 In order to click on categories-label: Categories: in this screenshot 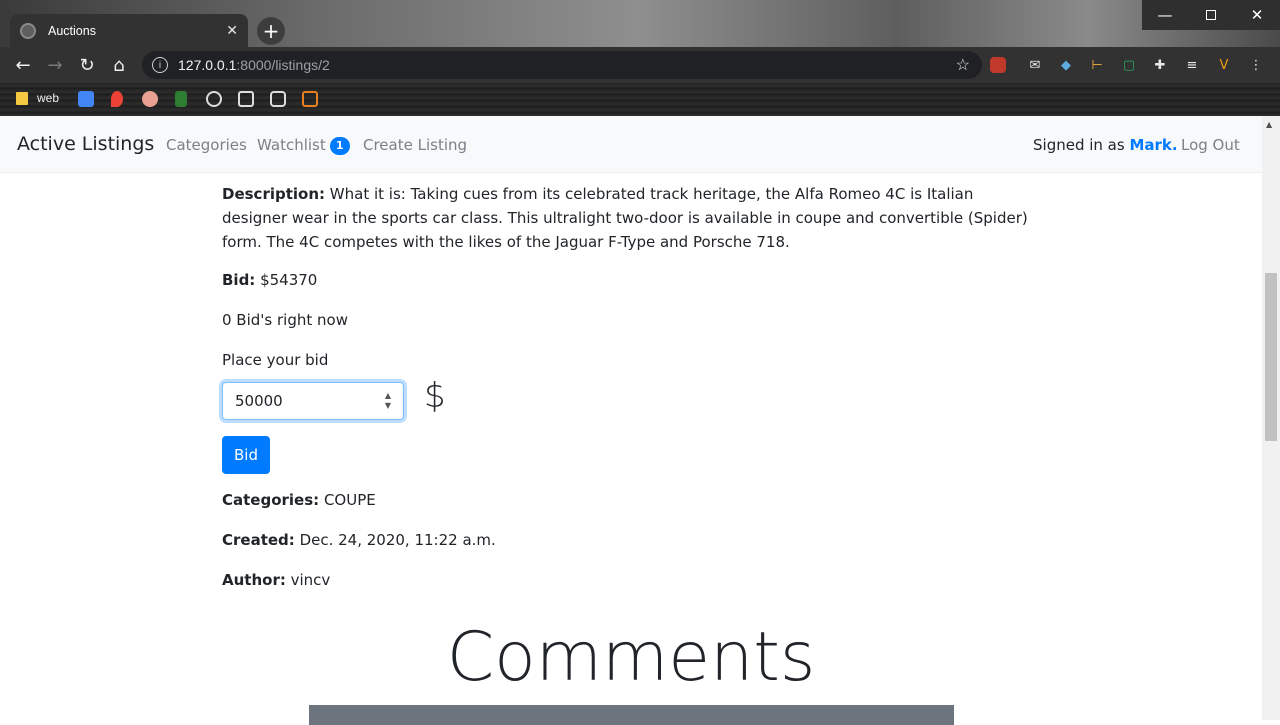, I will do `click(271, 500)`.